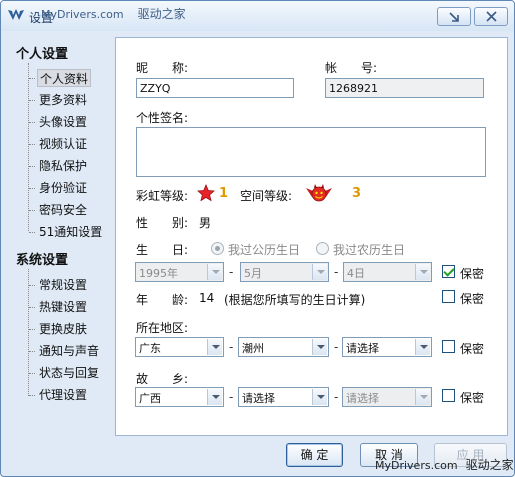 The height and width of the screenshot is (477, 515). I want to click on minimize-button, so click(454, 16).